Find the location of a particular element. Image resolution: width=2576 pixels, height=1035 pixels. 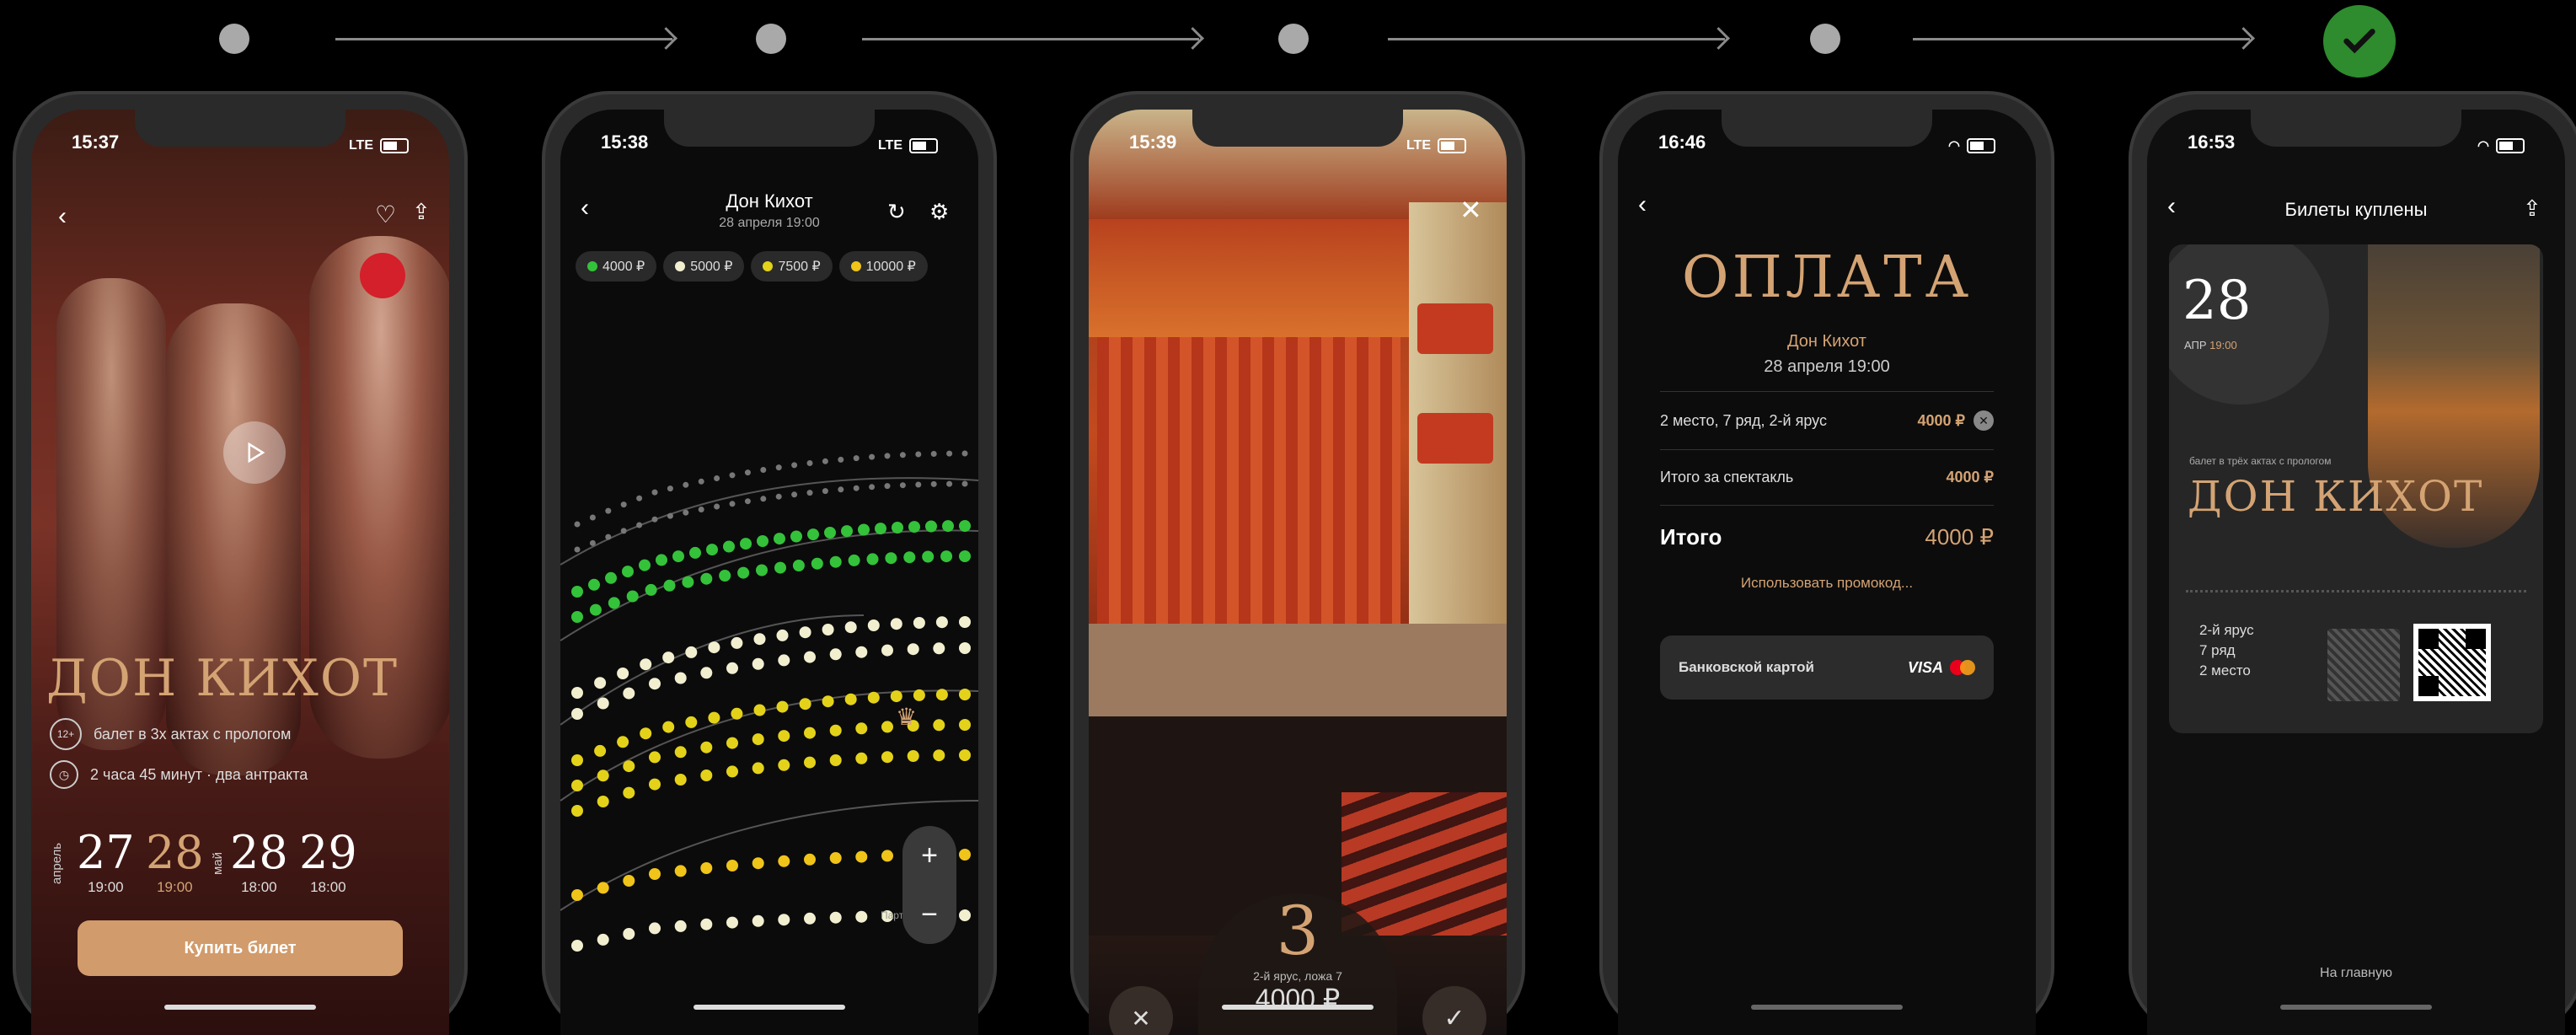

home-link: На главную is located at coordinates (2356, 973).